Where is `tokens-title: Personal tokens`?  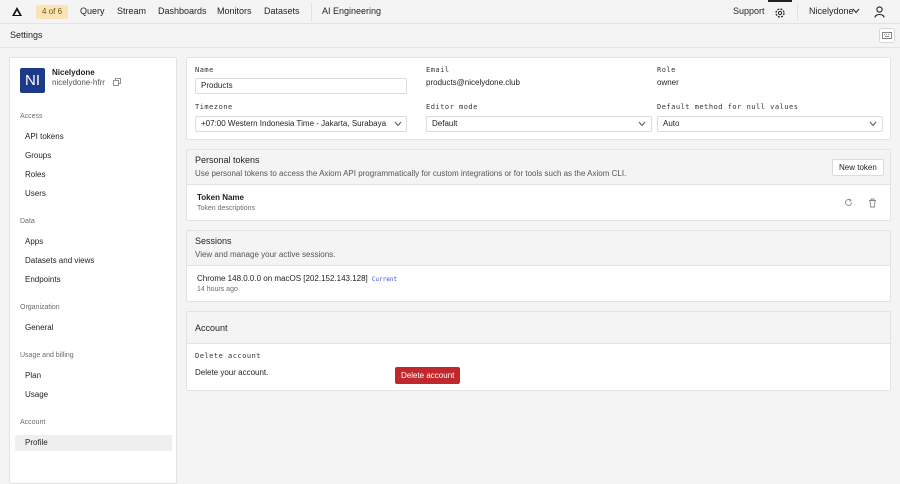
tokens-title: Personal tokens is located at coordinates (227, 160).